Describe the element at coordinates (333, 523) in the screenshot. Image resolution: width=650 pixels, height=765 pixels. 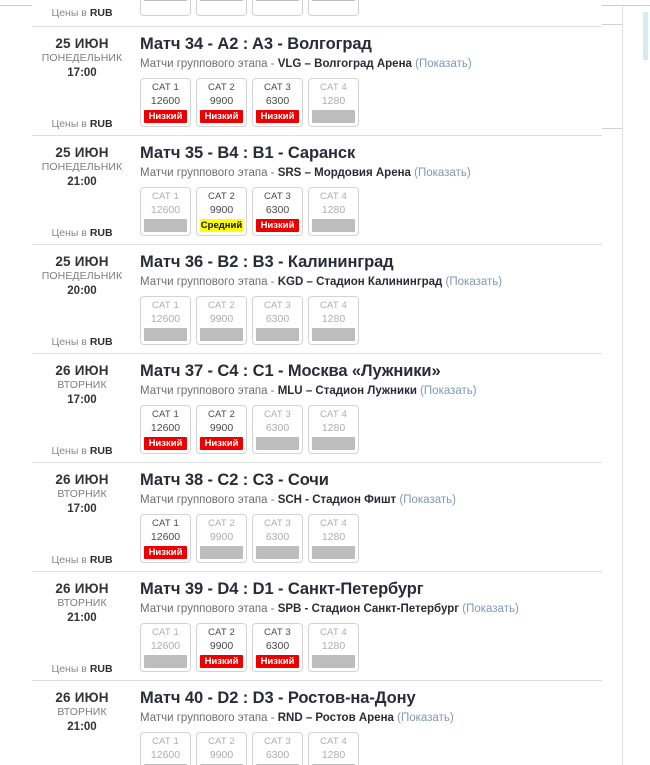
I see `category-name: CAT 4` at that location.